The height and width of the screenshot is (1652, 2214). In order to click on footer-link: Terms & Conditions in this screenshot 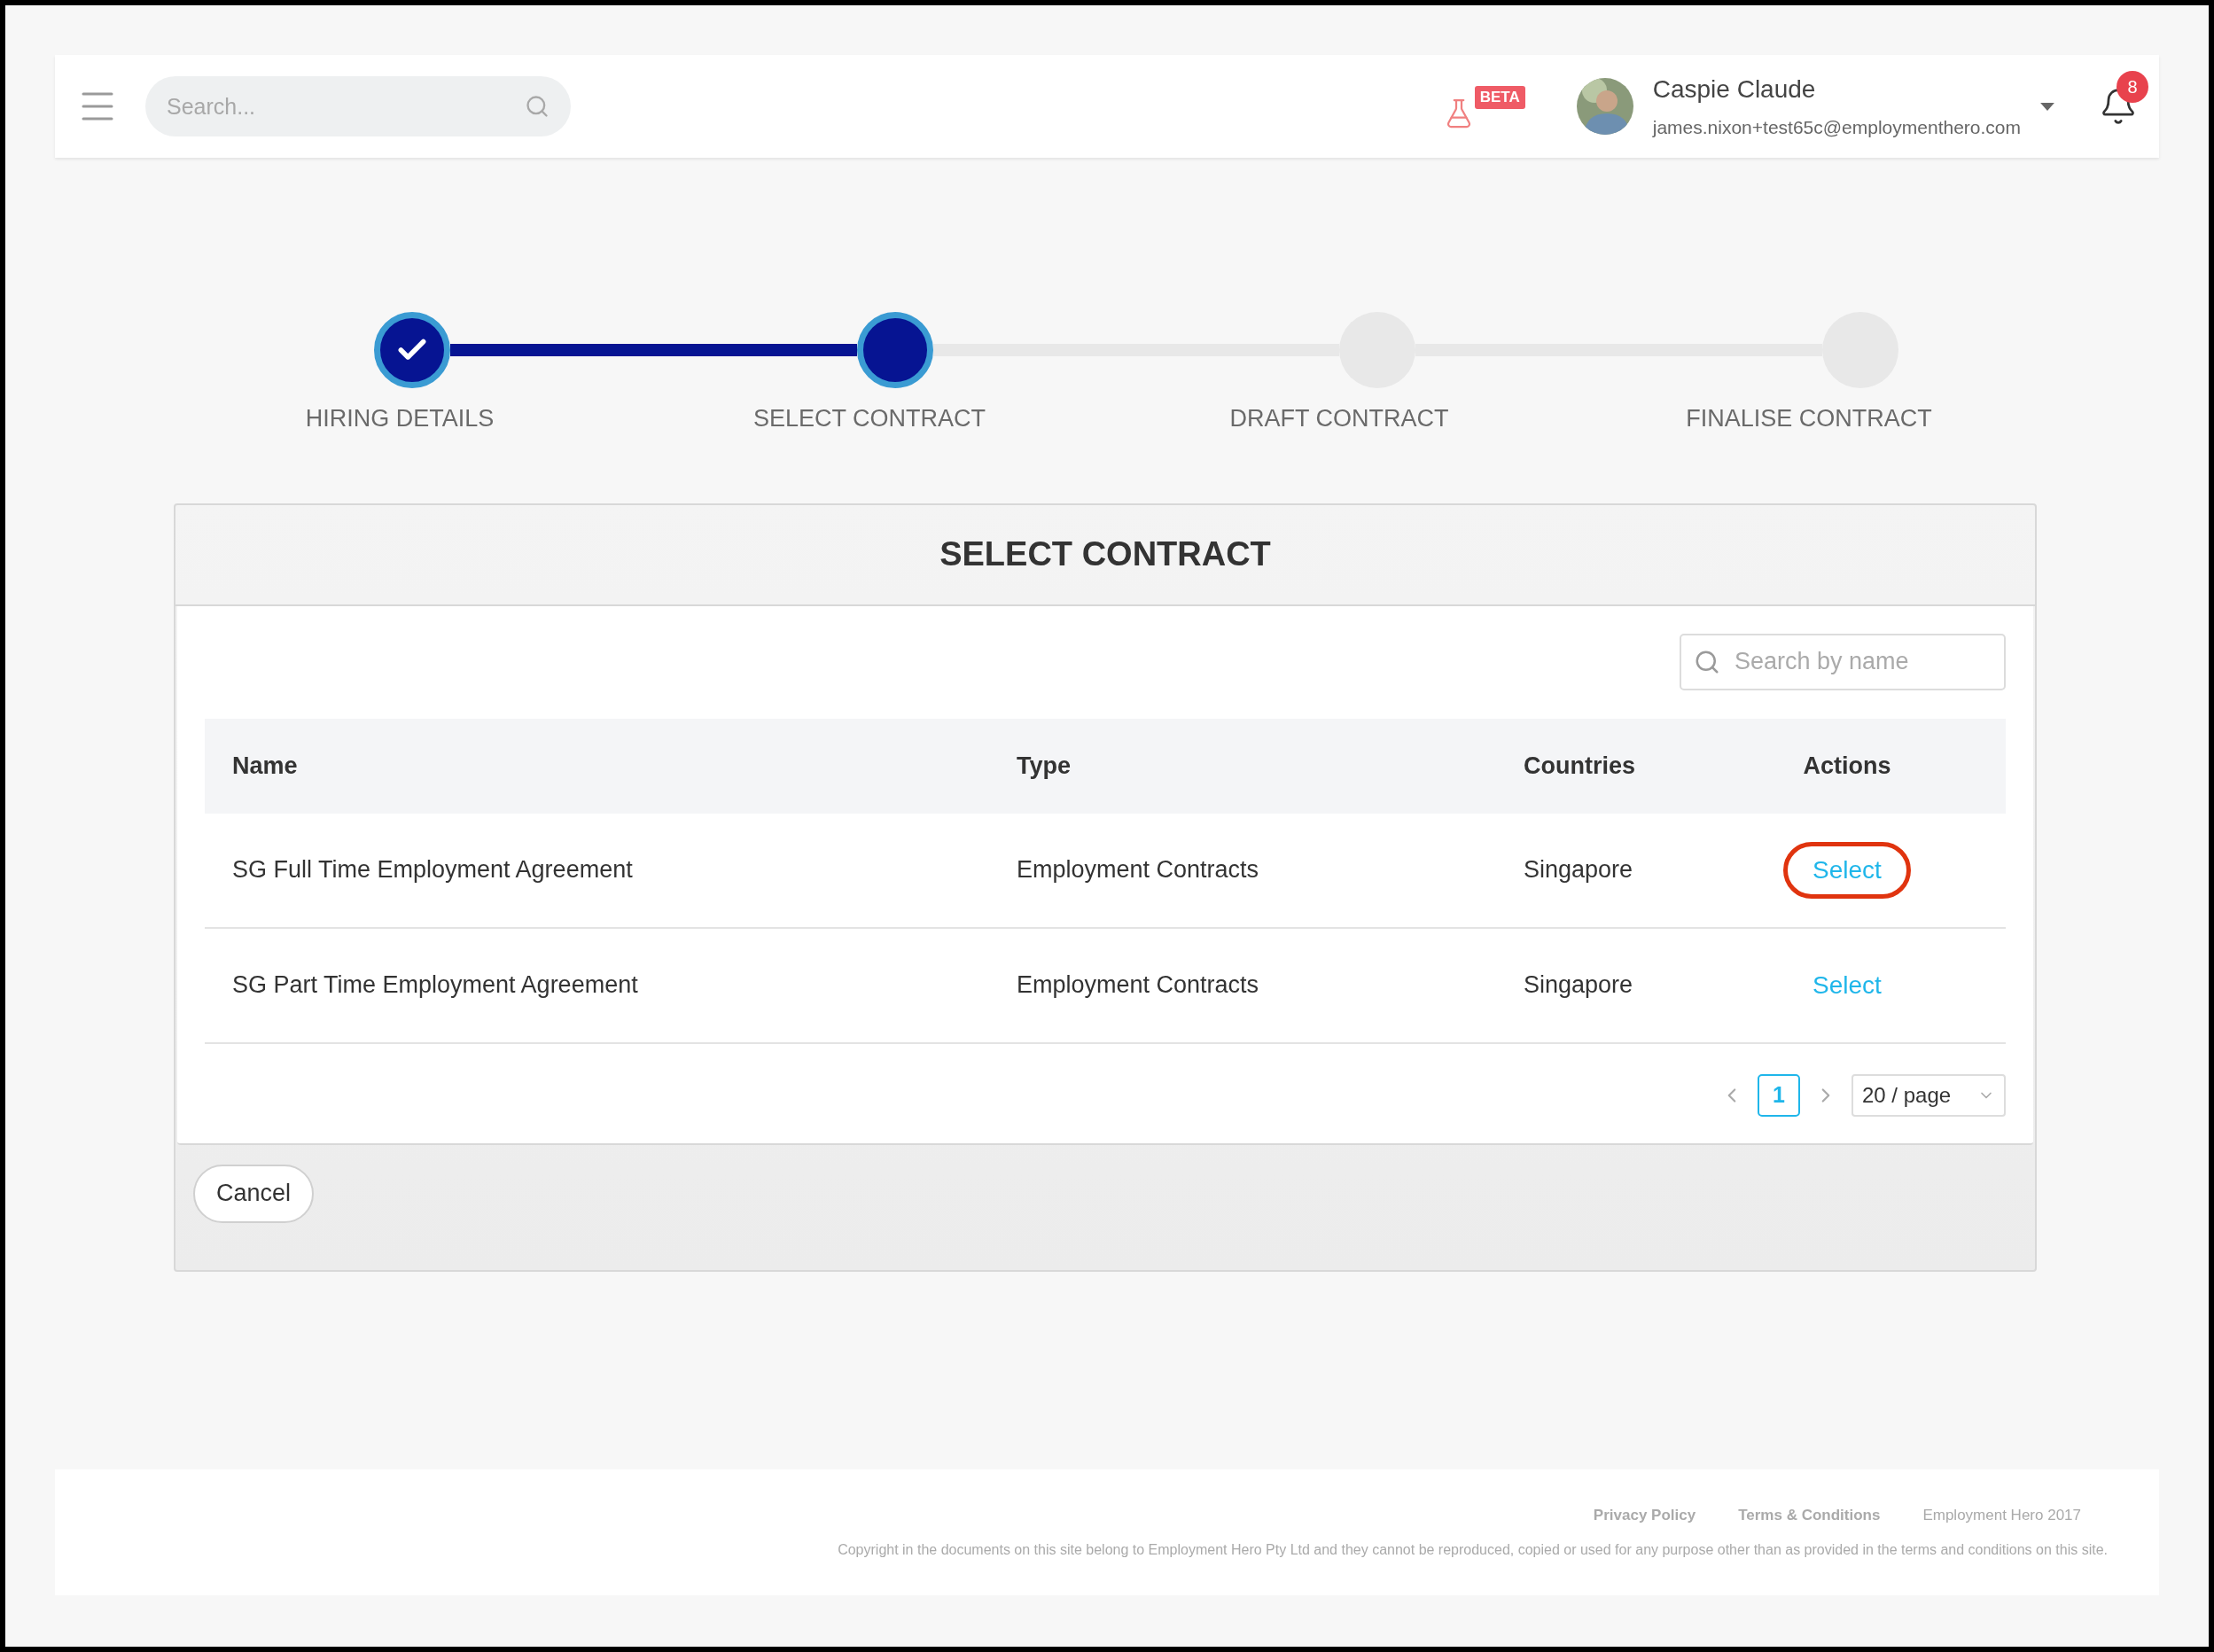, I will do `click(1809, 1515)`.